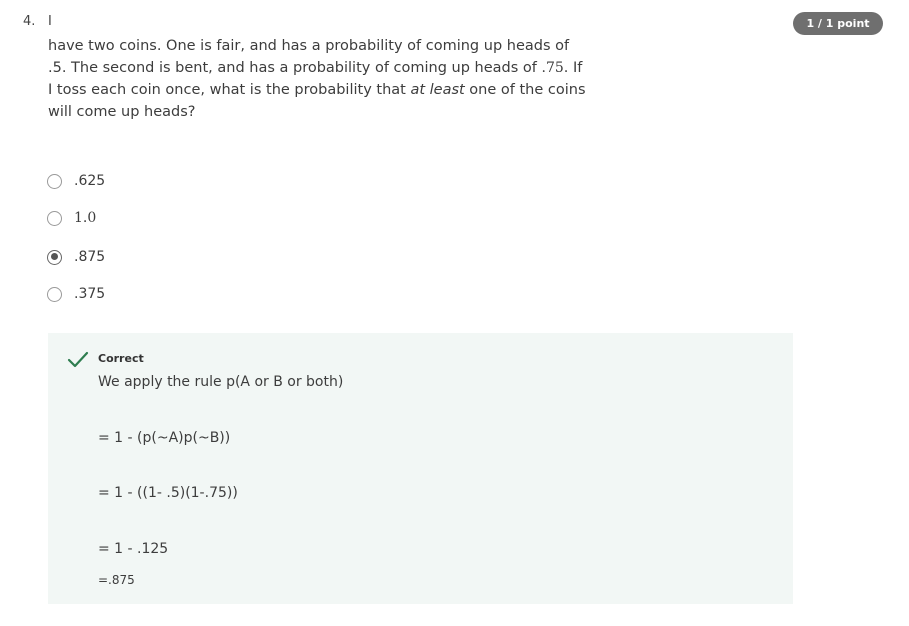 The width and height of the screenshot is (909, 626). I want to click on question-emphasis: at least, so click(437, 90).